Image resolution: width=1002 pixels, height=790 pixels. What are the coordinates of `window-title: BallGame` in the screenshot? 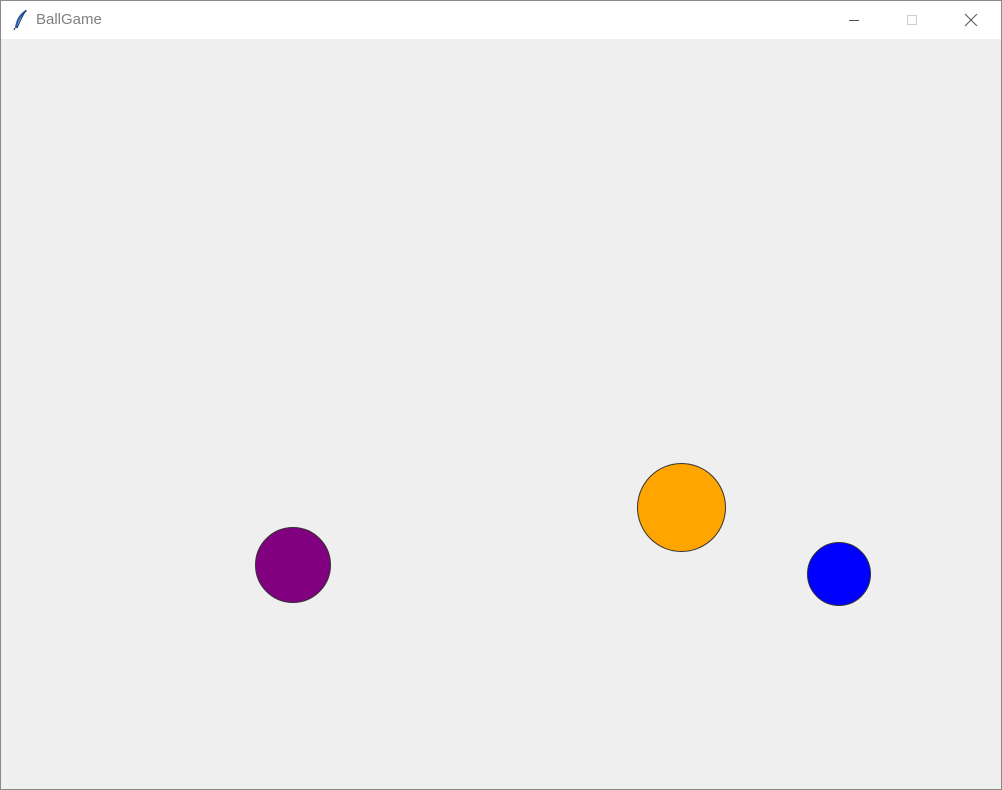 It's located at (69, 19).